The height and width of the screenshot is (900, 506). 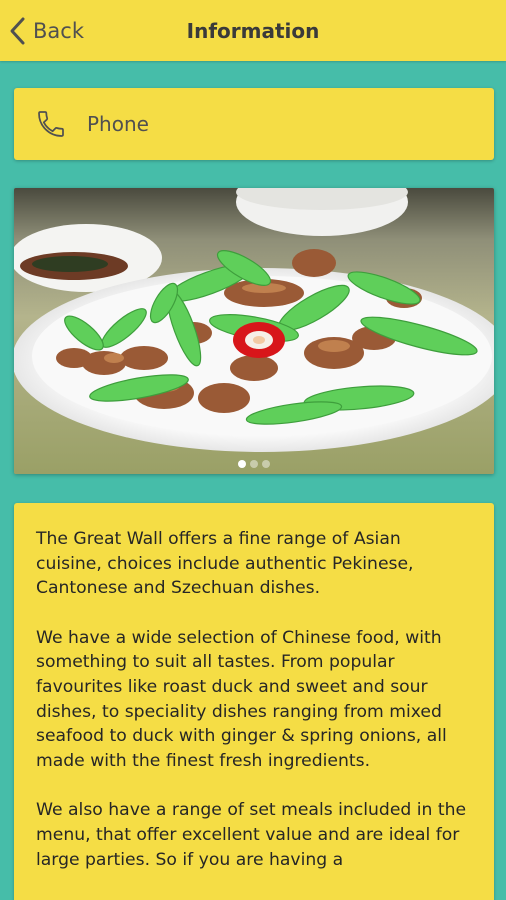 I want to click on top-bar: Back Information, so click(x=253, y=30).